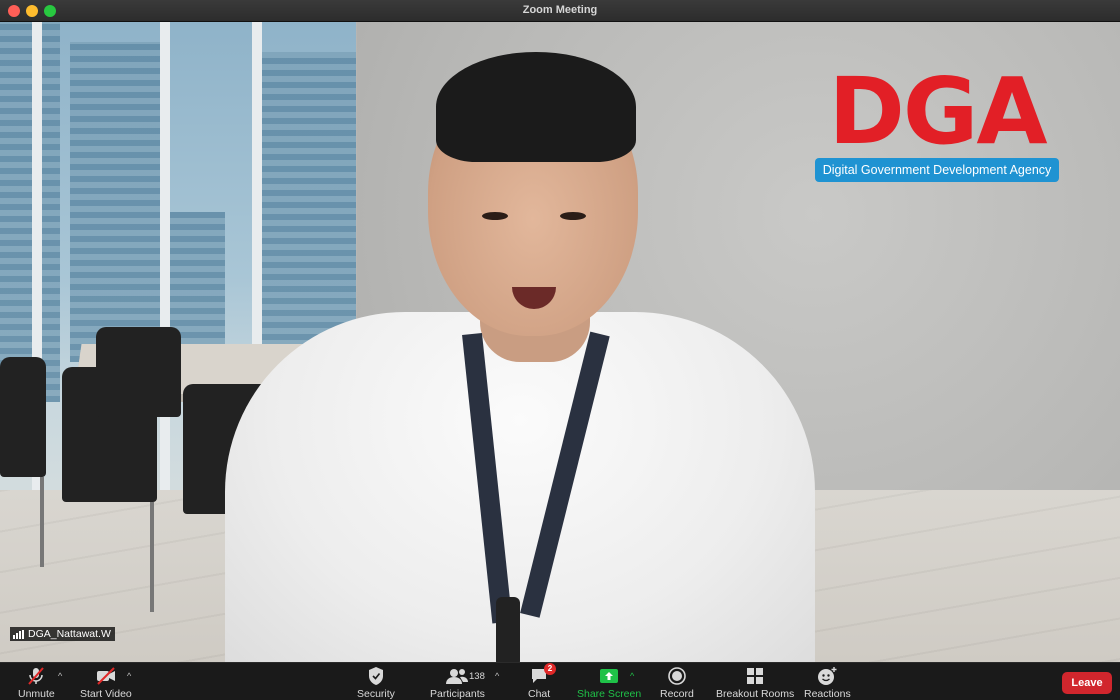  I want to click on leave-meeting-button: Leave, so click(1087, 683).